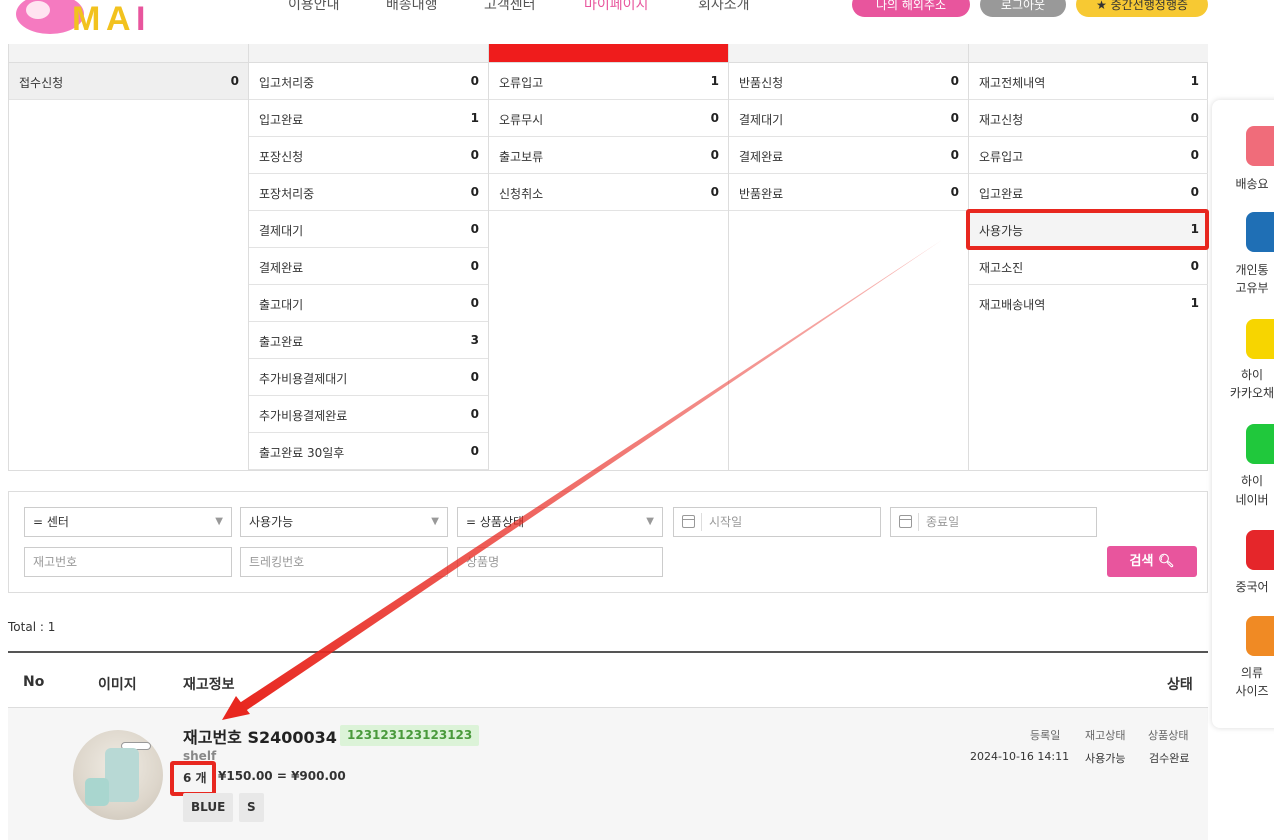 This screenshot has width=1274, height=840. I want to click on status-row: 입고완료 0, so click(1088, 192).